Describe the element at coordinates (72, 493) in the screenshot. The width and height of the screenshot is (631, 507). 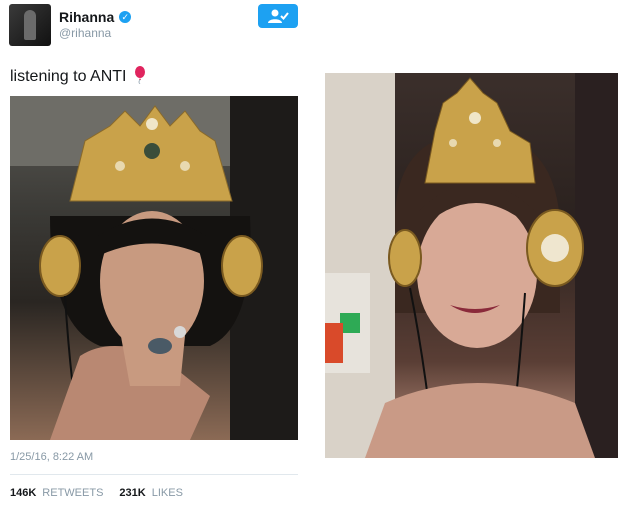
I see `retweets-label: RETWEETS` at that location.